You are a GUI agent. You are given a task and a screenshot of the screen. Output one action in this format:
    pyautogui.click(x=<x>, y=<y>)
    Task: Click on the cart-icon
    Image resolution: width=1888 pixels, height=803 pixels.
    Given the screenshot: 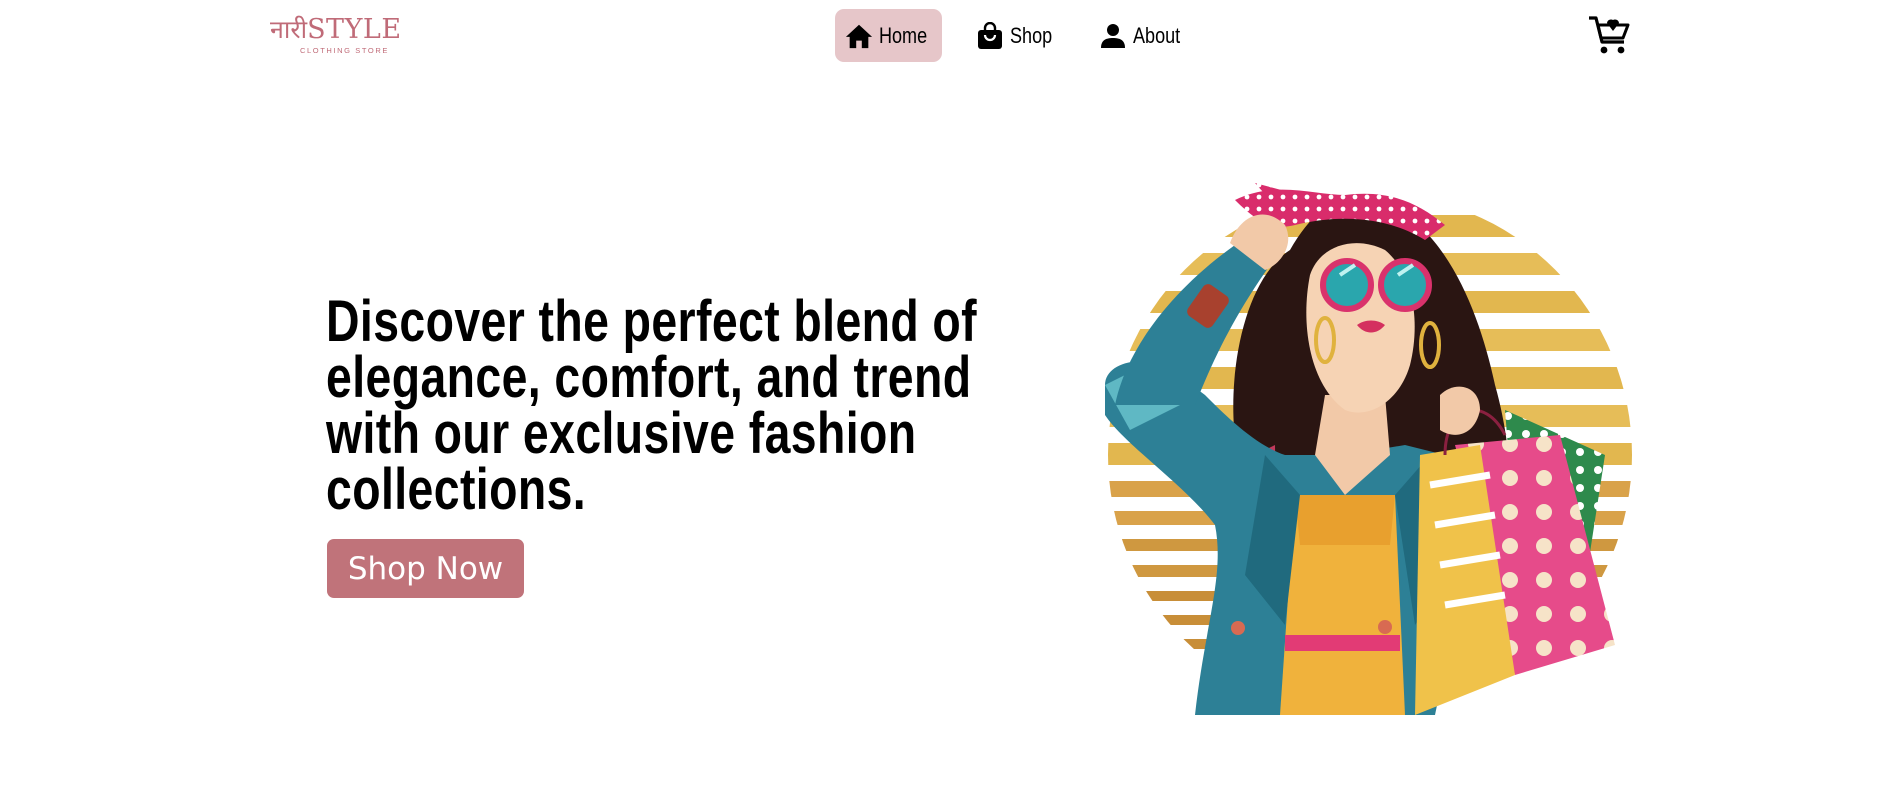 What is the action you would take?
    pyautogui.click(x=1609, y=35)
    